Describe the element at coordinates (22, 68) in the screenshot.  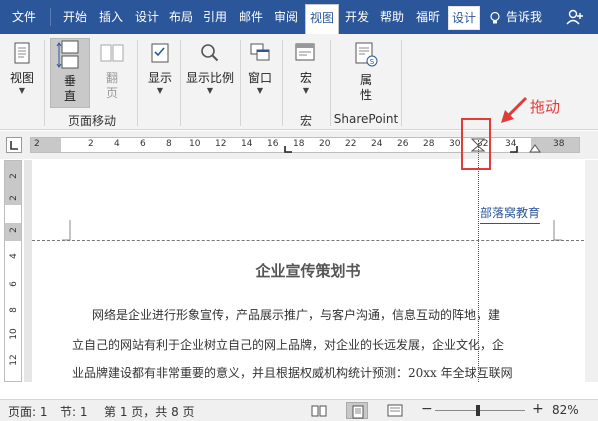
I see `views-button: 视图 ▼` at that location.